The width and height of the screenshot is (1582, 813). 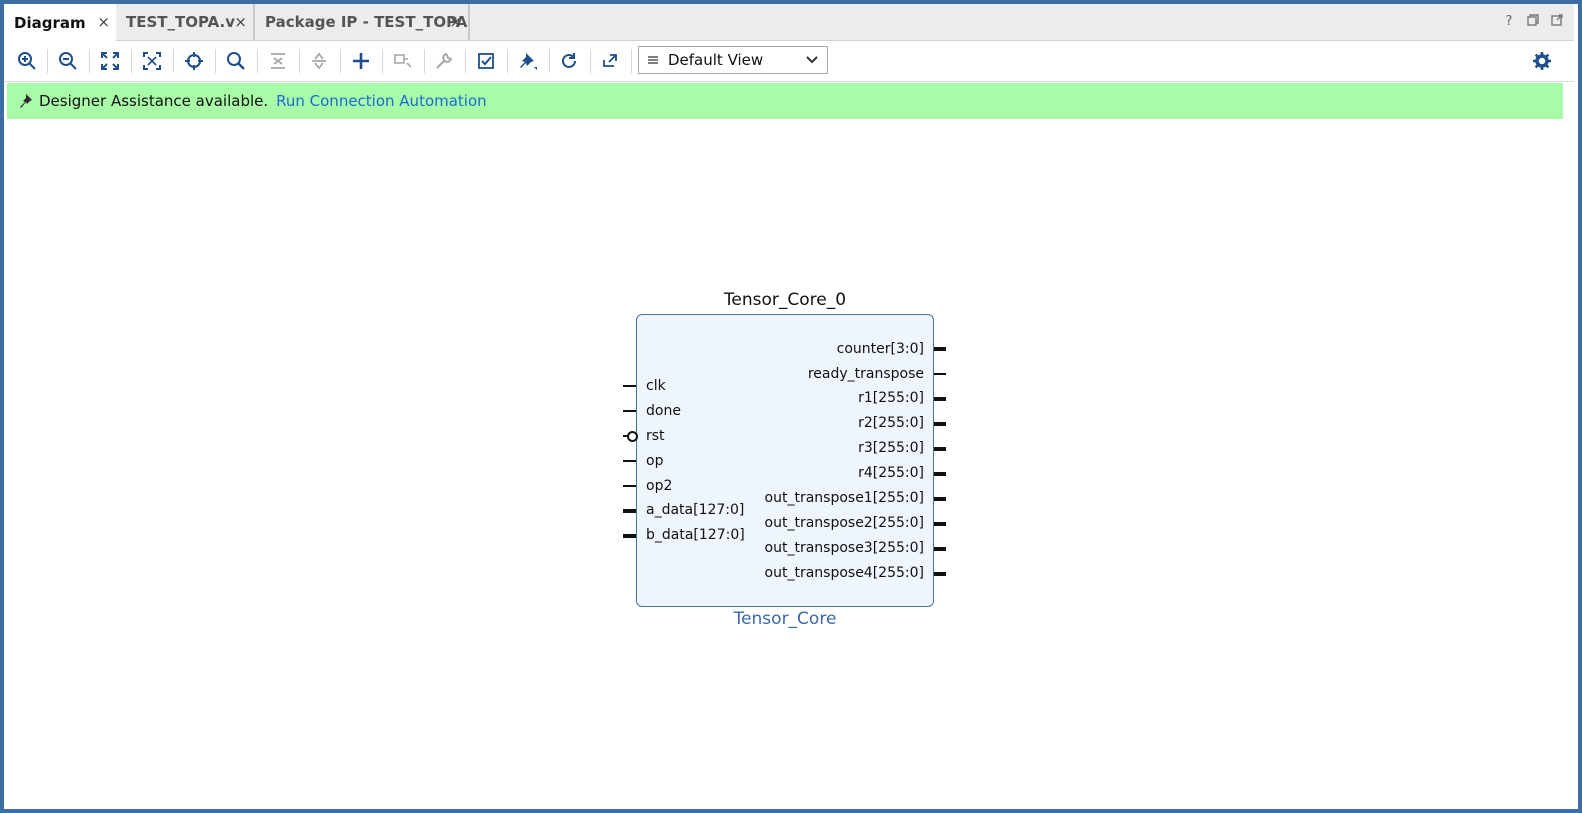 I want to click on active-low-bubble-icon, so click(x=632, y=436).